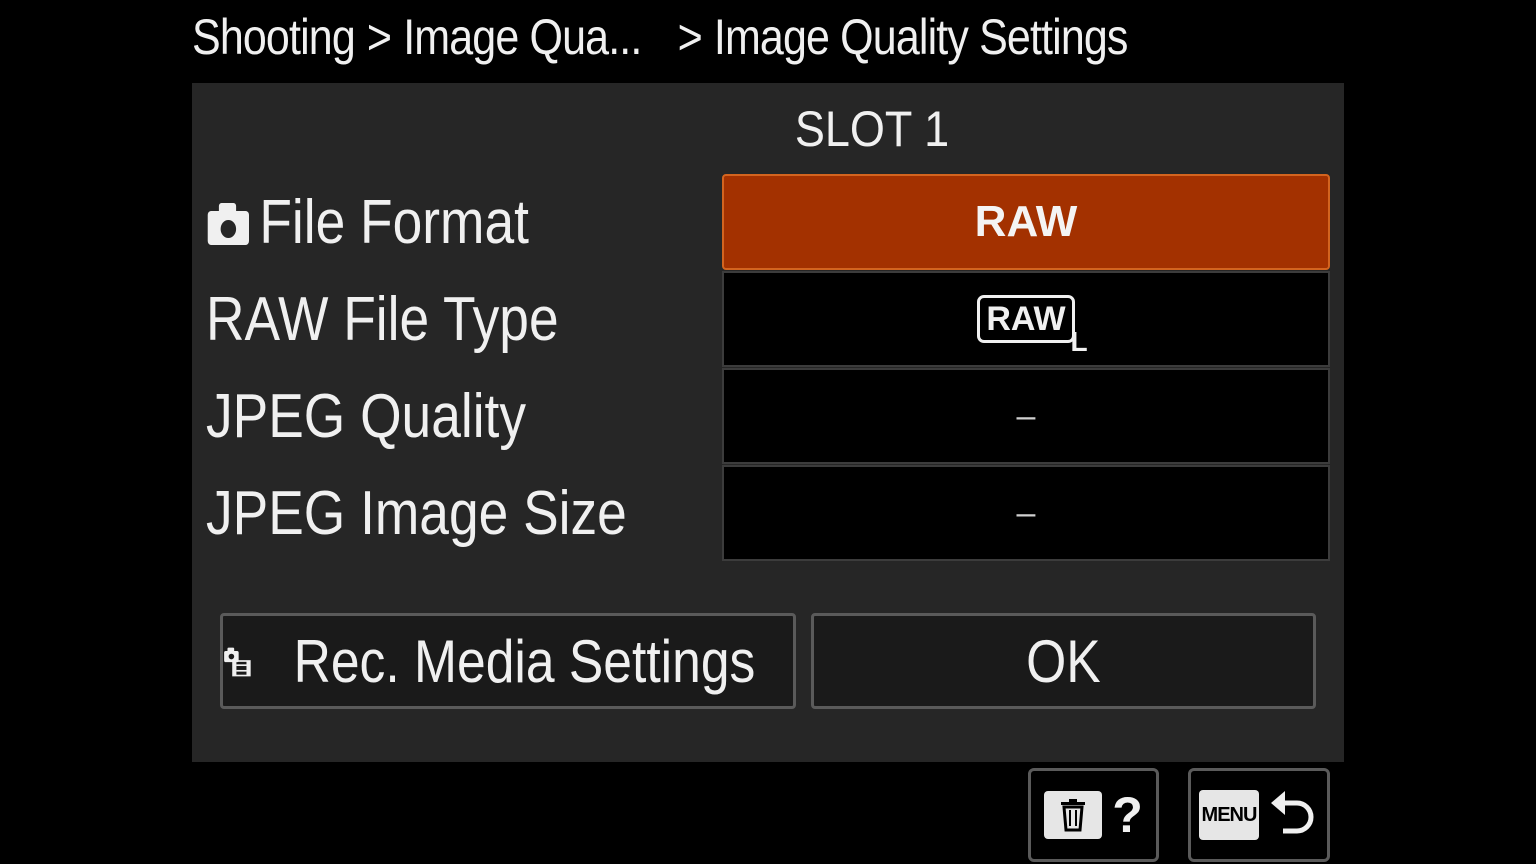  I want to click on jpeg-image-size-label: JPEG Image Size, so click(416, 513).